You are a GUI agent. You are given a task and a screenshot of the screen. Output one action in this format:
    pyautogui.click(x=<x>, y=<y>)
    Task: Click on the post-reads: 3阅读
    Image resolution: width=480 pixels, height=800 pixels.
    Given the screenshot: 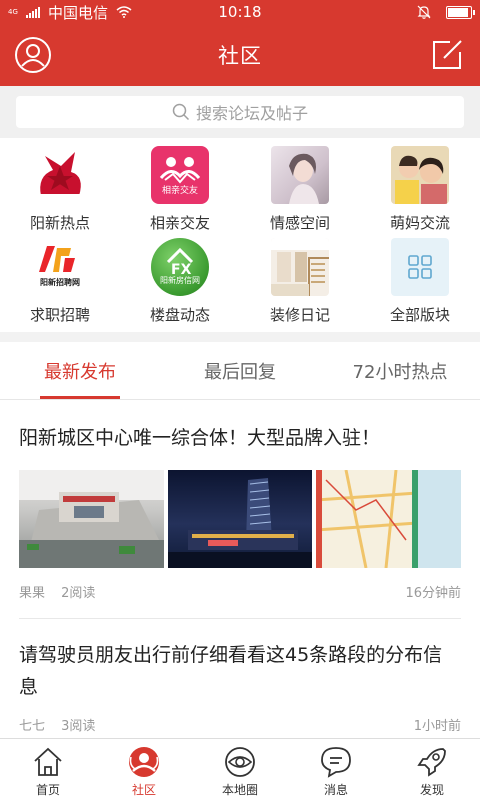 What is the action you would take?
    pyautogui.click(x=78, y=726)
    